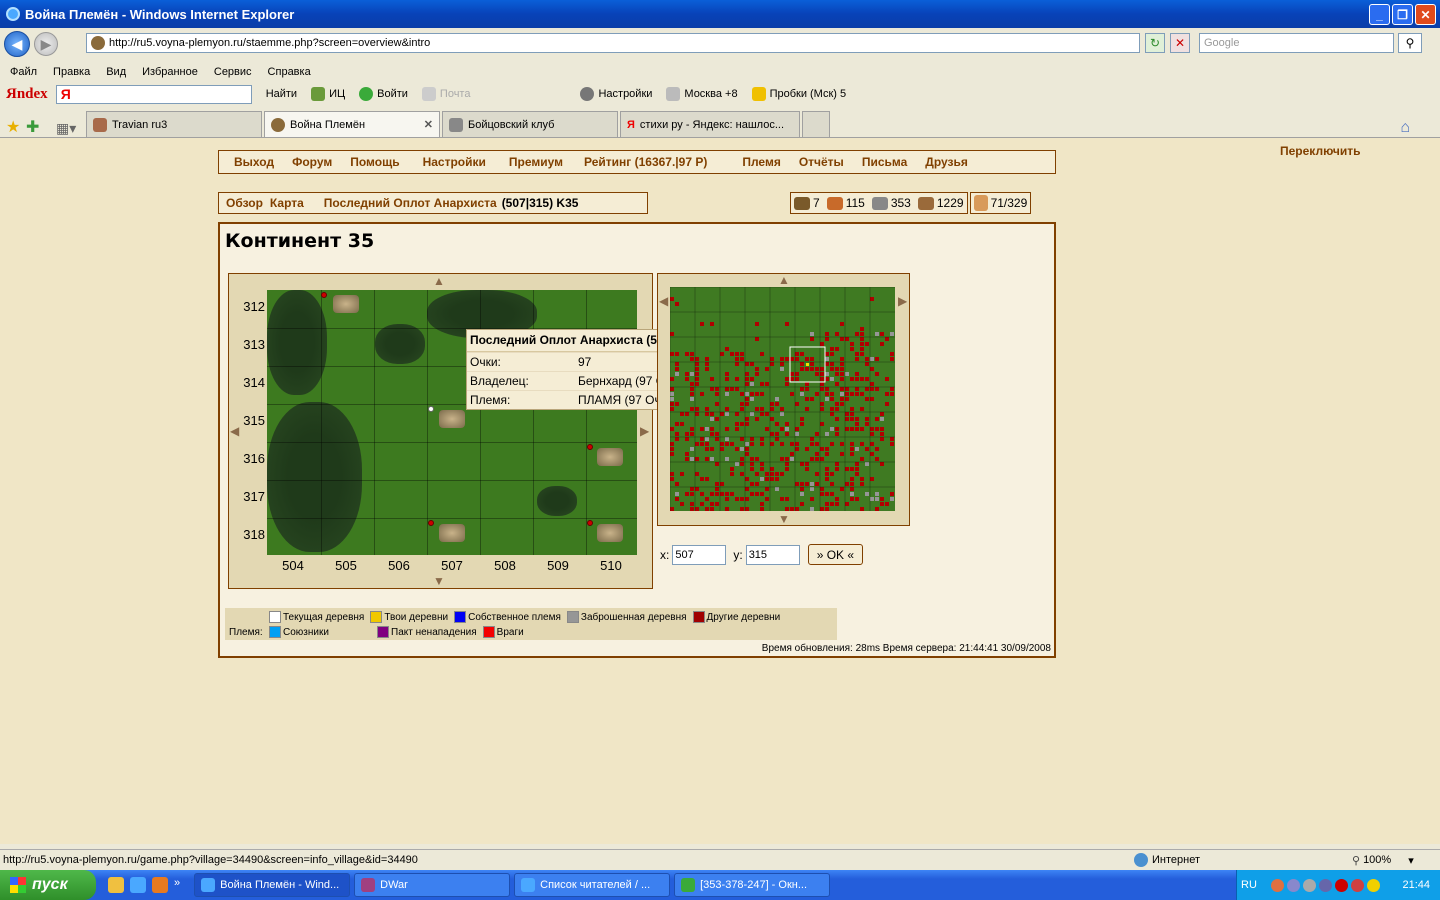 Image resolution: width=1440 pixels, height=900 pixels. Describe the element at coordinates (1405, 128) in the screenshot. I see `home-icon: ⌂` at that location.